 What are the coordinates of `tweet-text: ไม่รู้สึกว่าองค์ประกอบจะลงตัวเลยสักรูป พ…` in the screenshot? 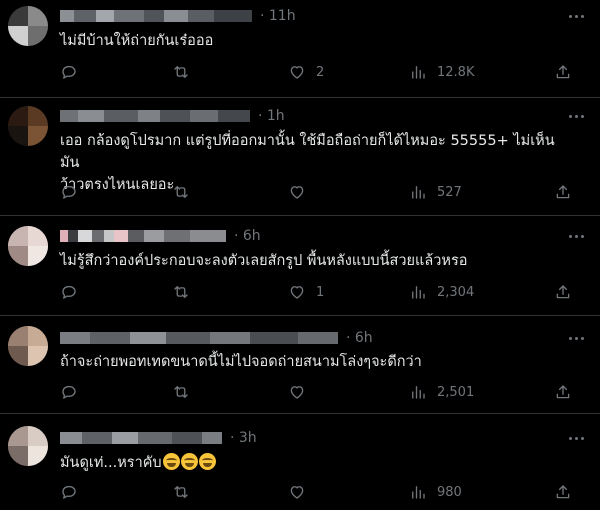 It's located at (264, 261).